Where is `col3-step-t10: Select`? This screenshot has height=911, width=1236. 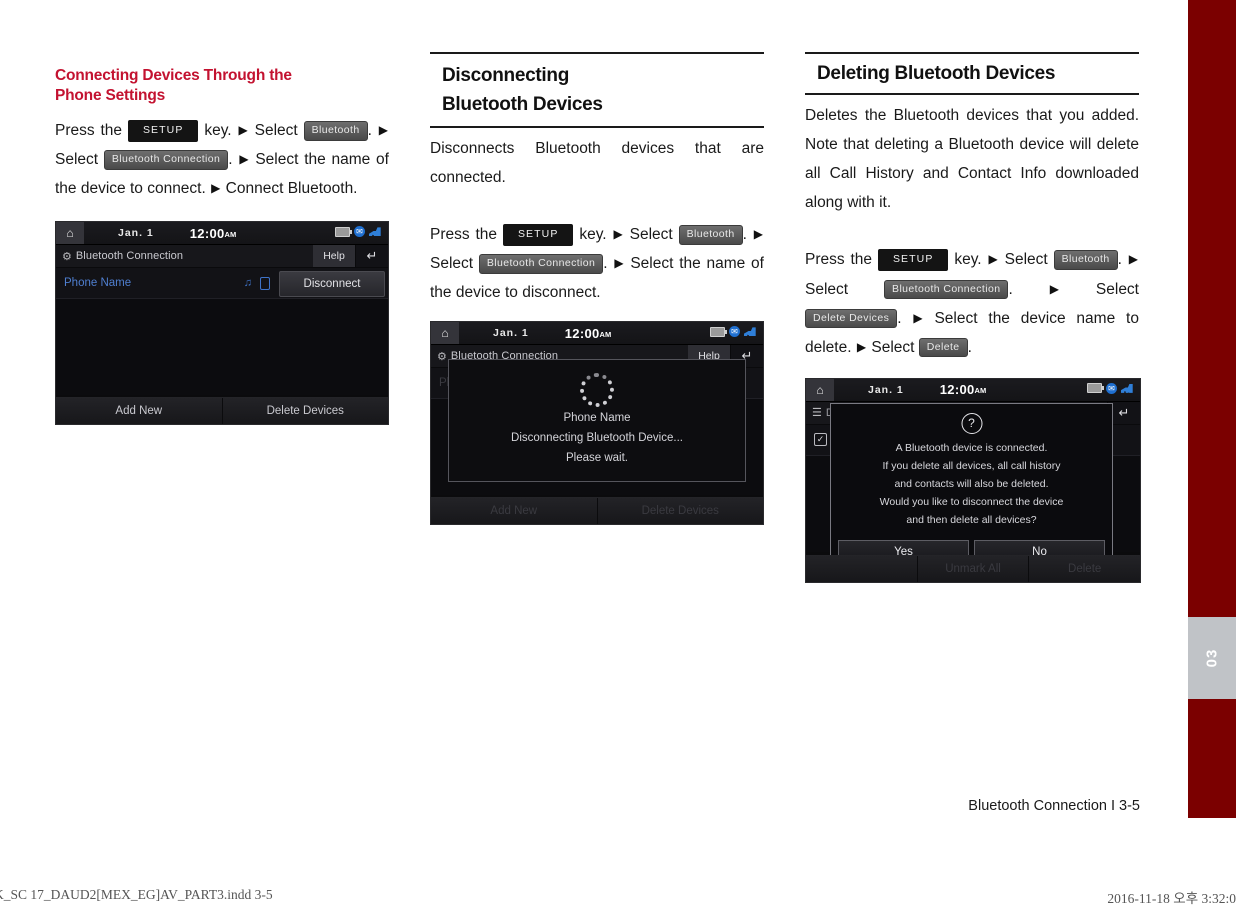
col3-step-t10: Select is located at coordinates (893, 347).